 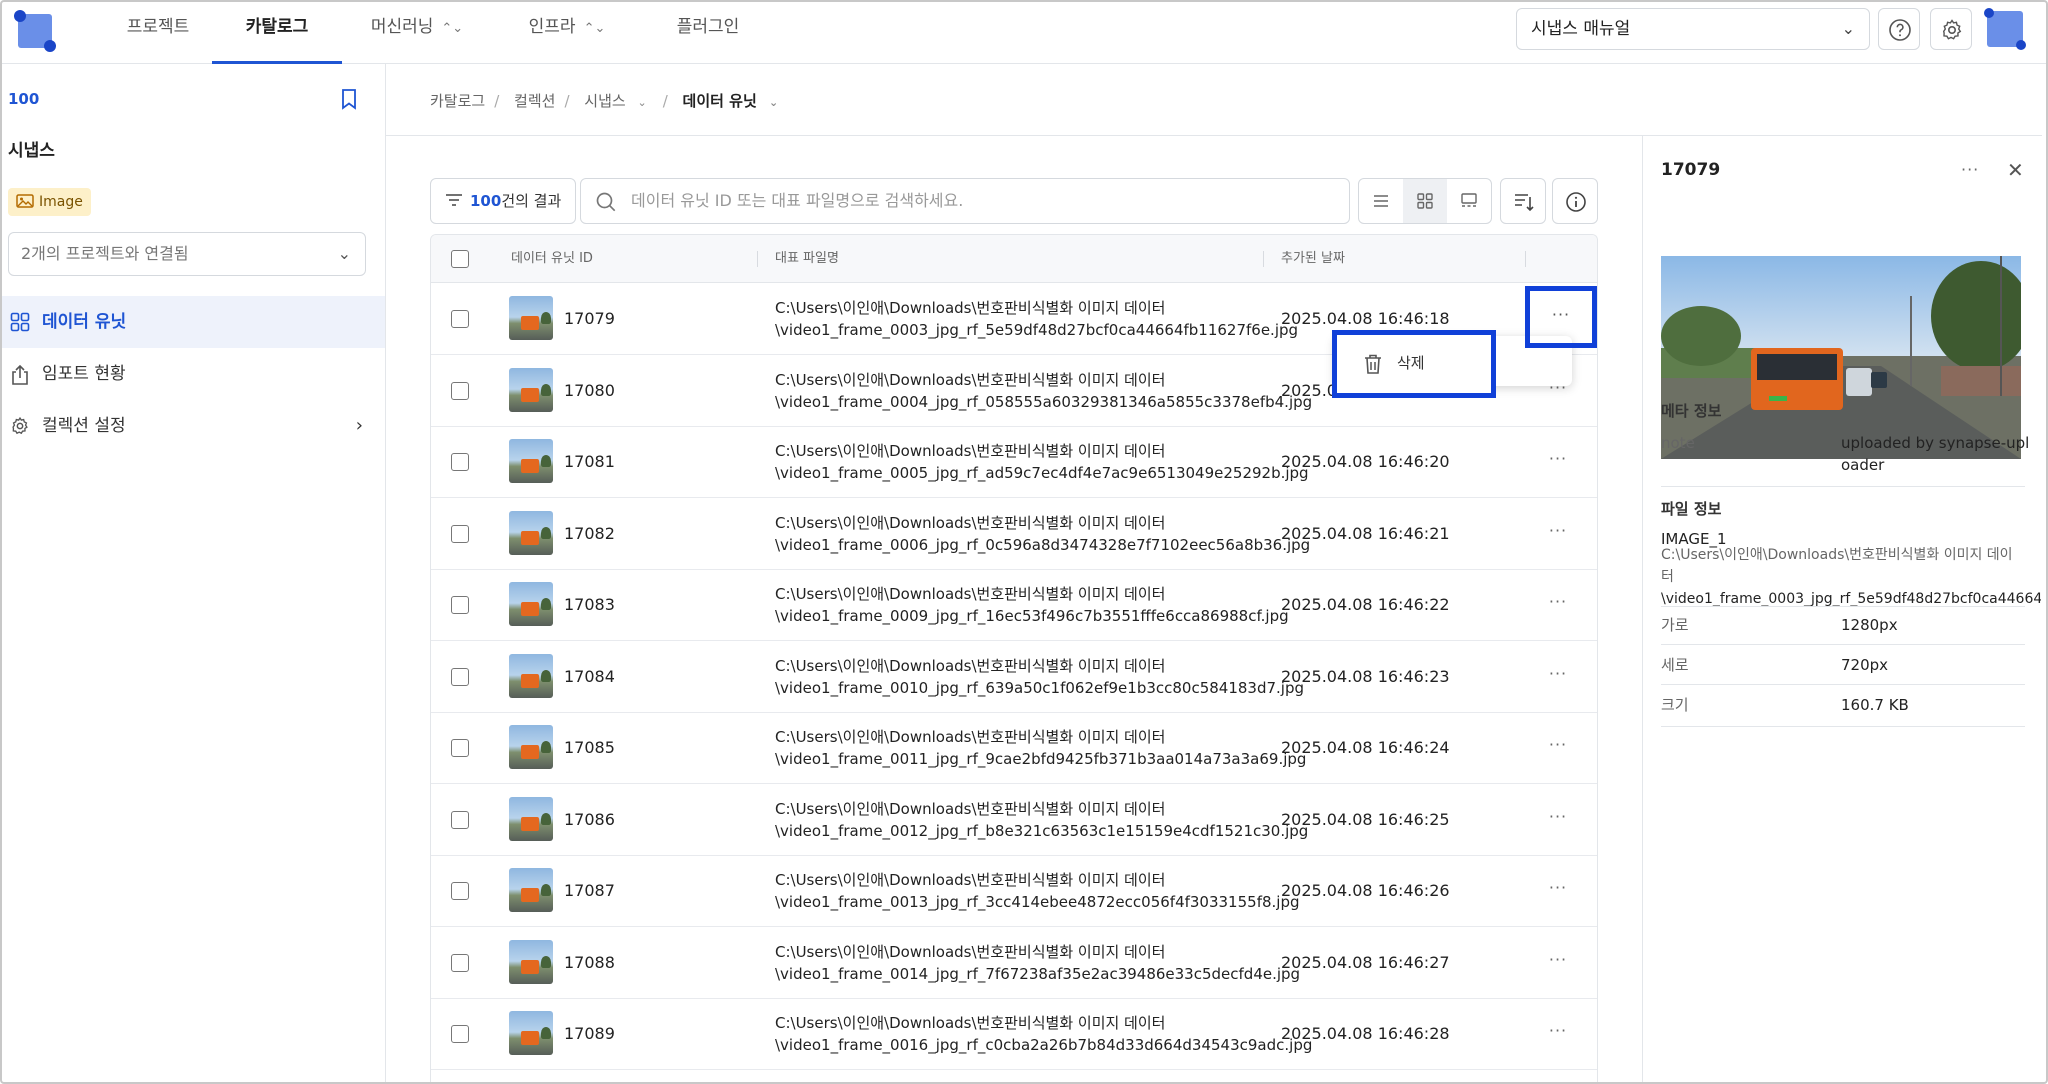 What do you see at coordinates (1381, 201) in the screenshot?
I see `list-view-button` at bounding box center [1381, 201].